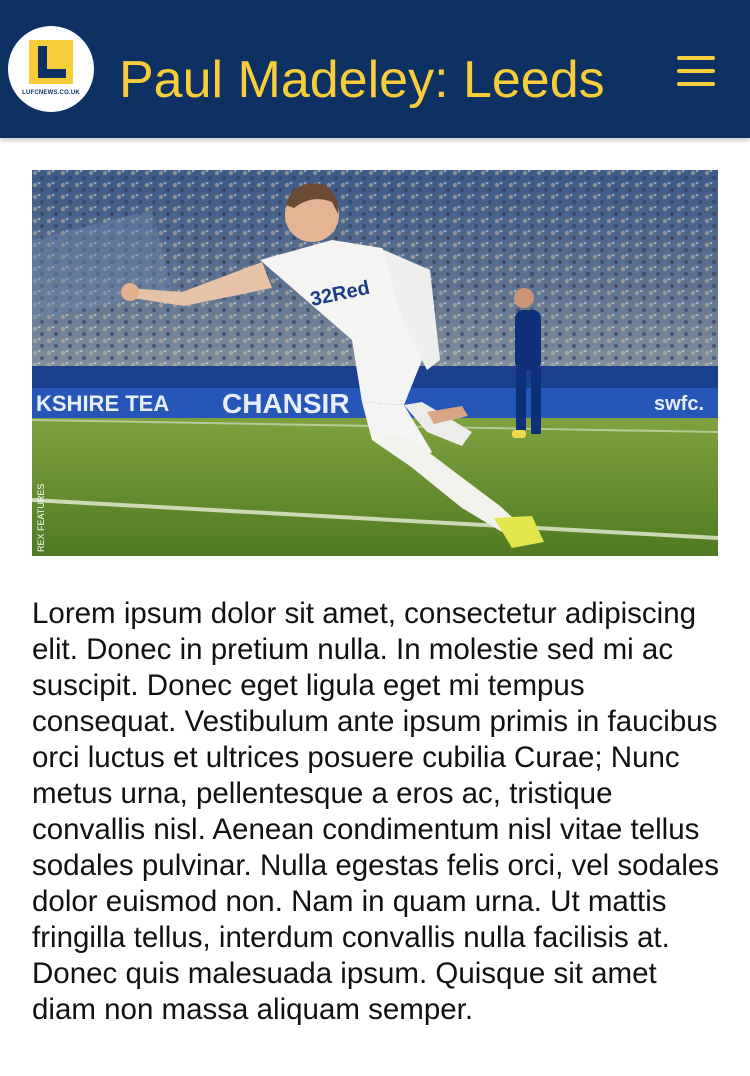 This screenshot has width=750, height=1076. I want to click on site-logo: LUFCNEWS.CO.UK, so click(51, 69).